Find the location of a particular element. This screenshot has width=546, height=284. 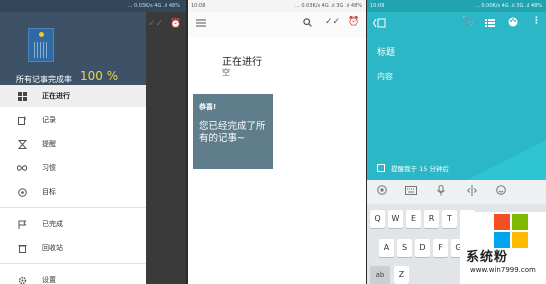

key-d: D is located at coordinates (422, 248).